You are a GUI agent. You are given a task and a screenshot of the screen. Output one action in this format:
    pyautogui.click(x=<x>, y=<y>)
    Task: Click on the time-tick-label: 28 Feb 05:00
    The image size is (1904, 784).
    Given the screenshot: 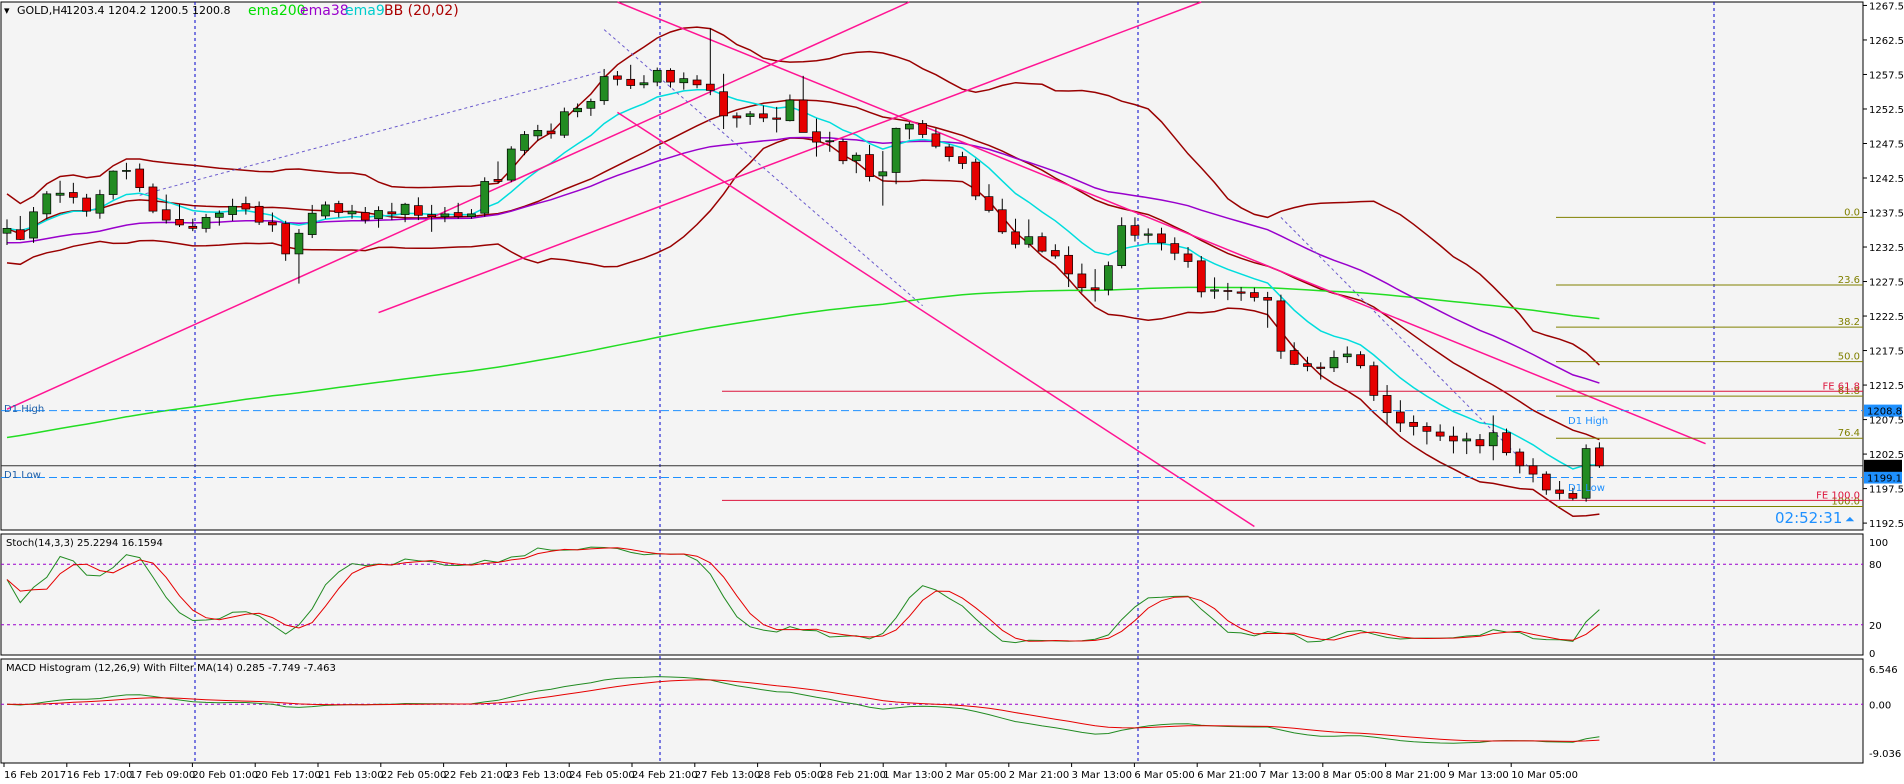 What is the action you would take?
    pyautogui.click(x=791, y=775)
    